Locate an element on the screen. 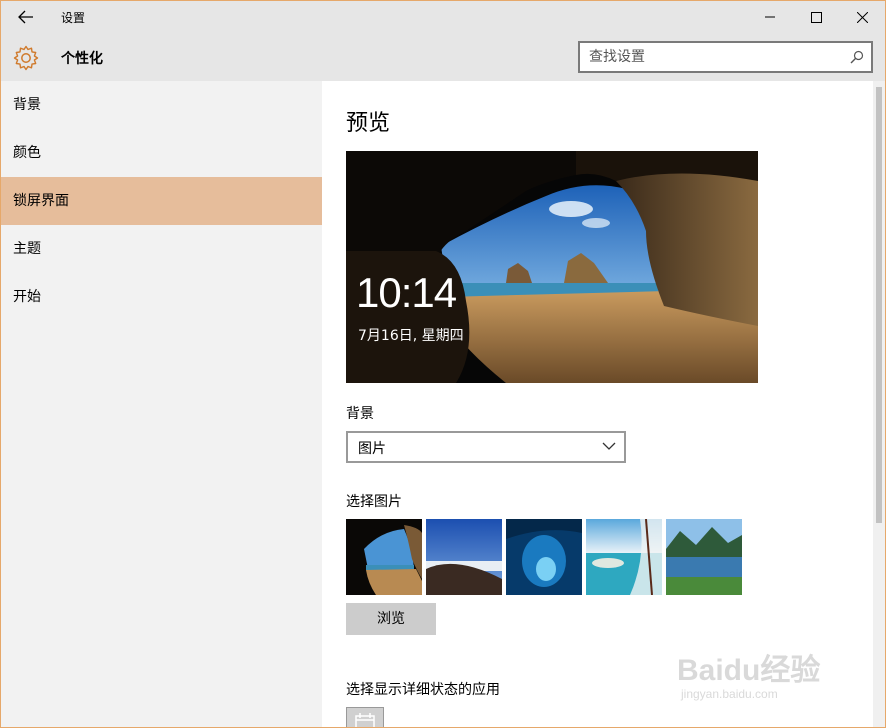  sidebar-item-start: 开始 is located at coordinates (161, 297).